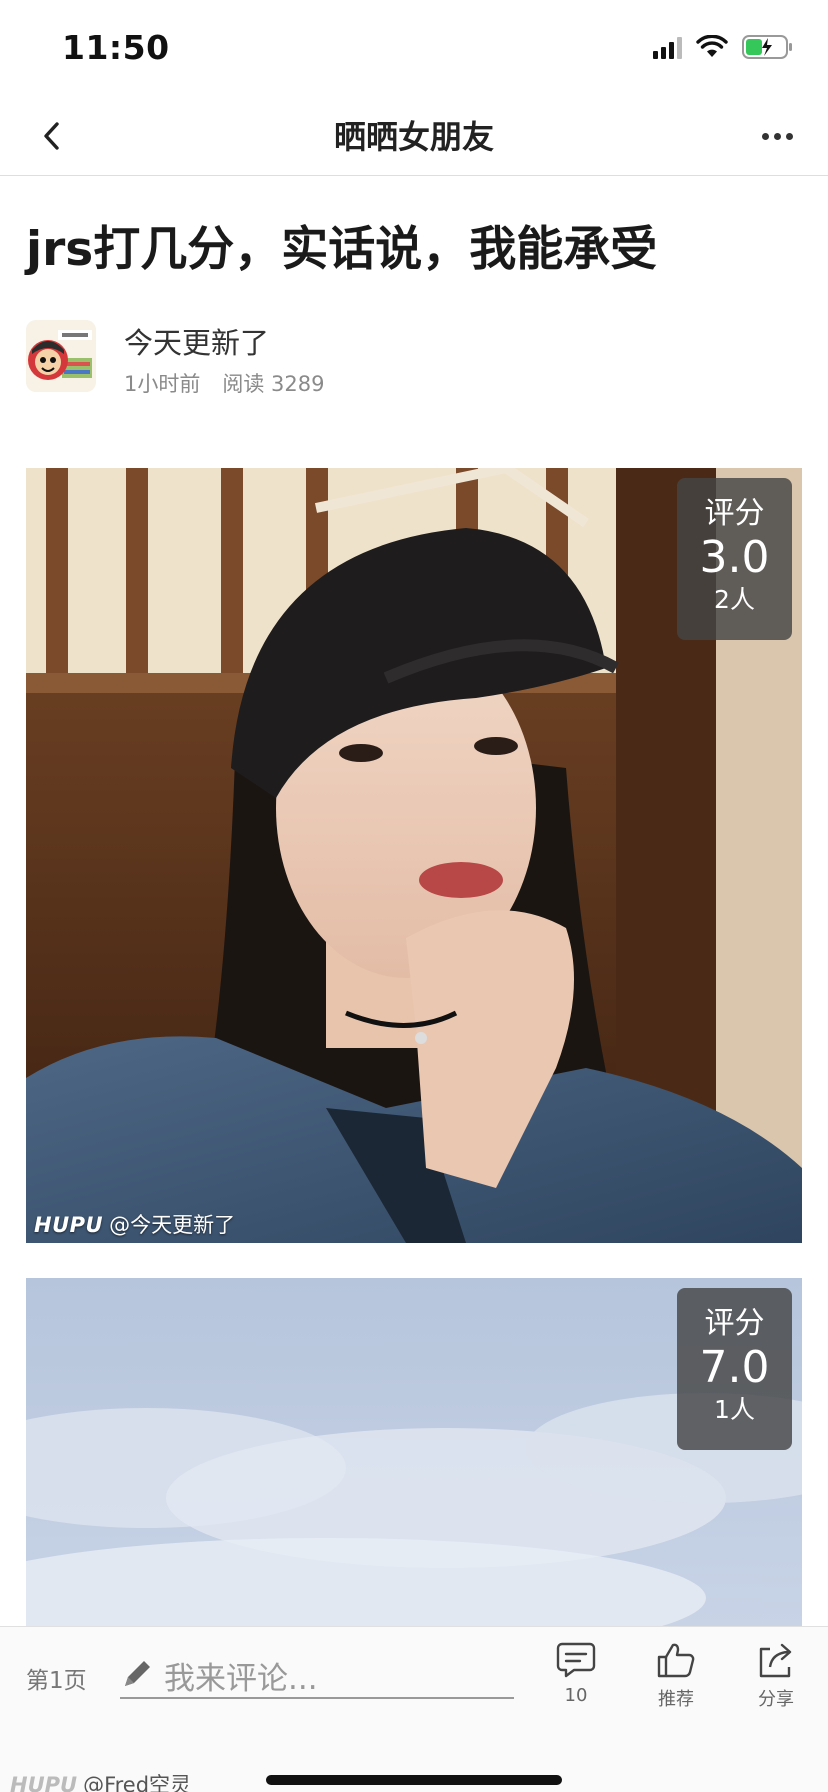  I want to click on rating-badge: 评分 3.0 2人, so click(734, 559).